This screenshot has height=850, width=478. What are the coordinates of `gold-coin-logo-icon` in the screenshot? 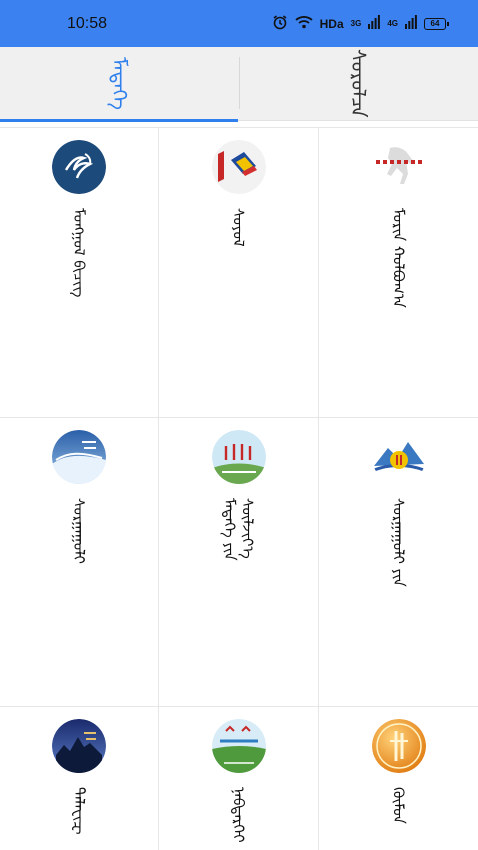 It's located at (398, 746).